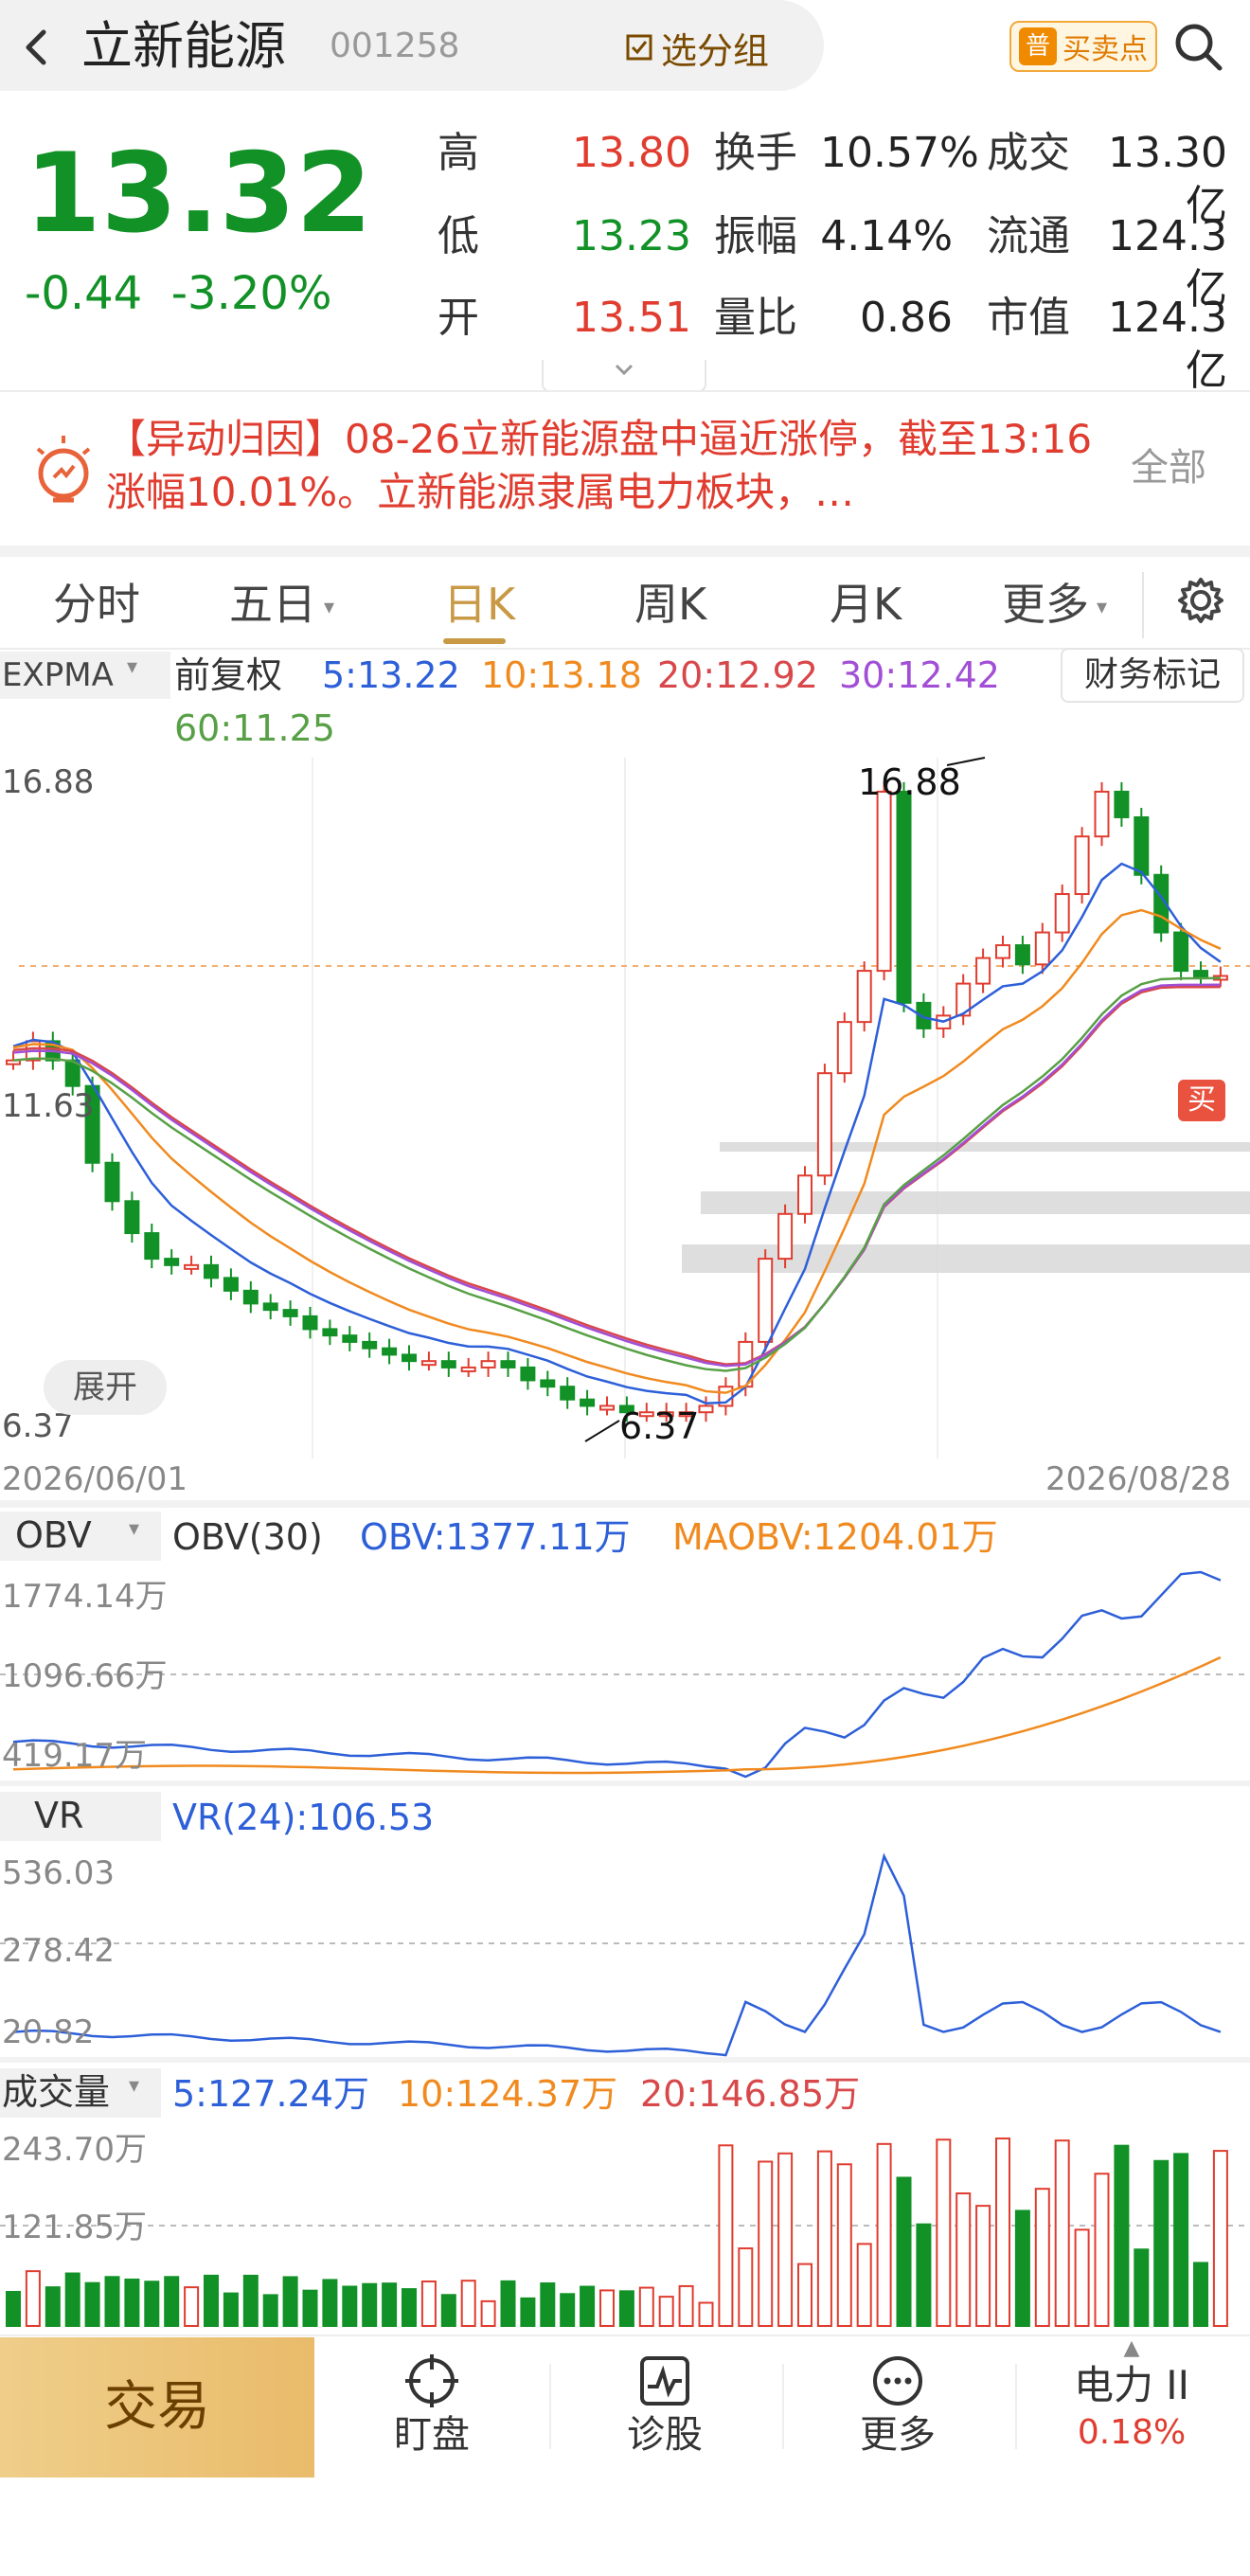 The image size is (1250, 2576). I want to click on active-tab-indicator, so click(474, 641).